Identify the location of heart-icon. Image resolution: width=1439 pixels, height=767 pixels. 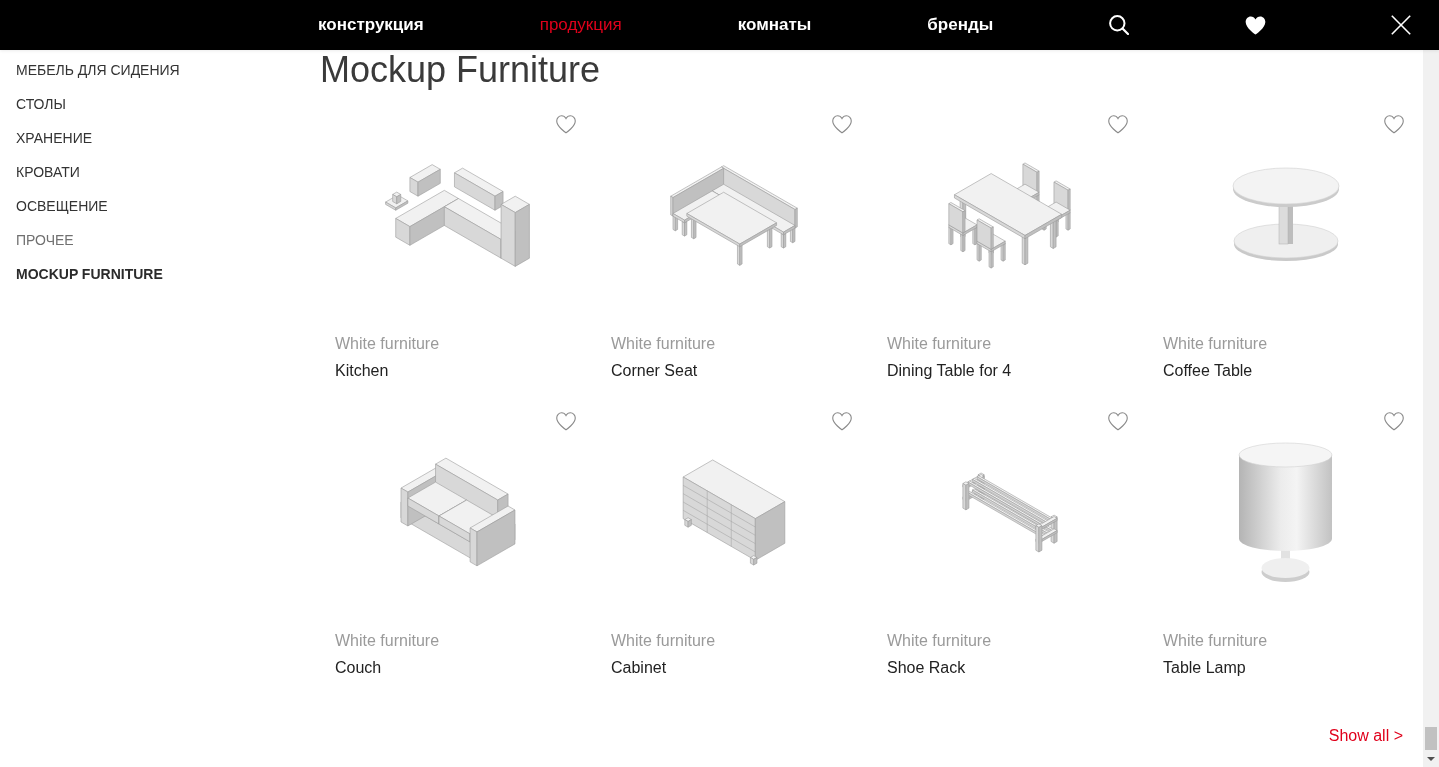
(1256, 25).